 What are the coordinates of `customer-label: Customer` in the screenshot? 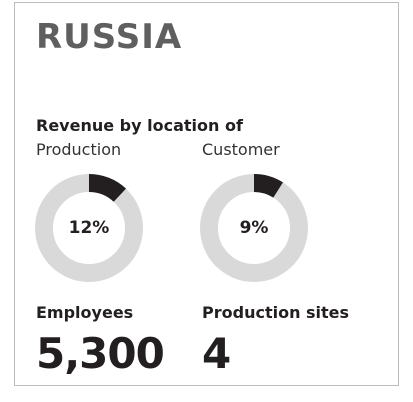 It's located at (241, 149).